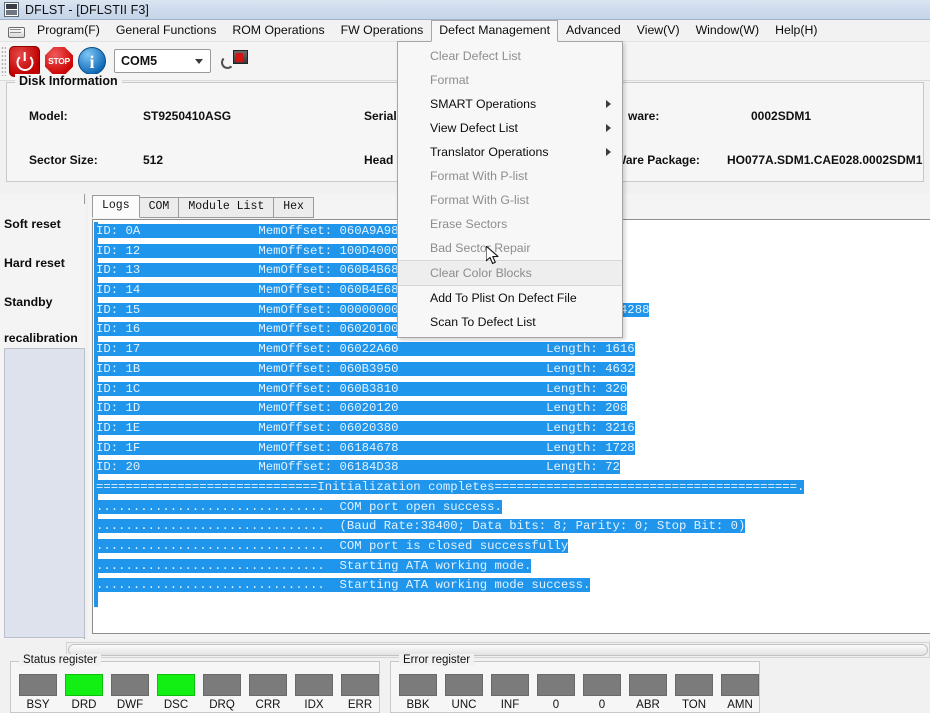 The height and width of the screenshot is (713, 930). I want to click on register-cell: DSC, so click(176, 692).